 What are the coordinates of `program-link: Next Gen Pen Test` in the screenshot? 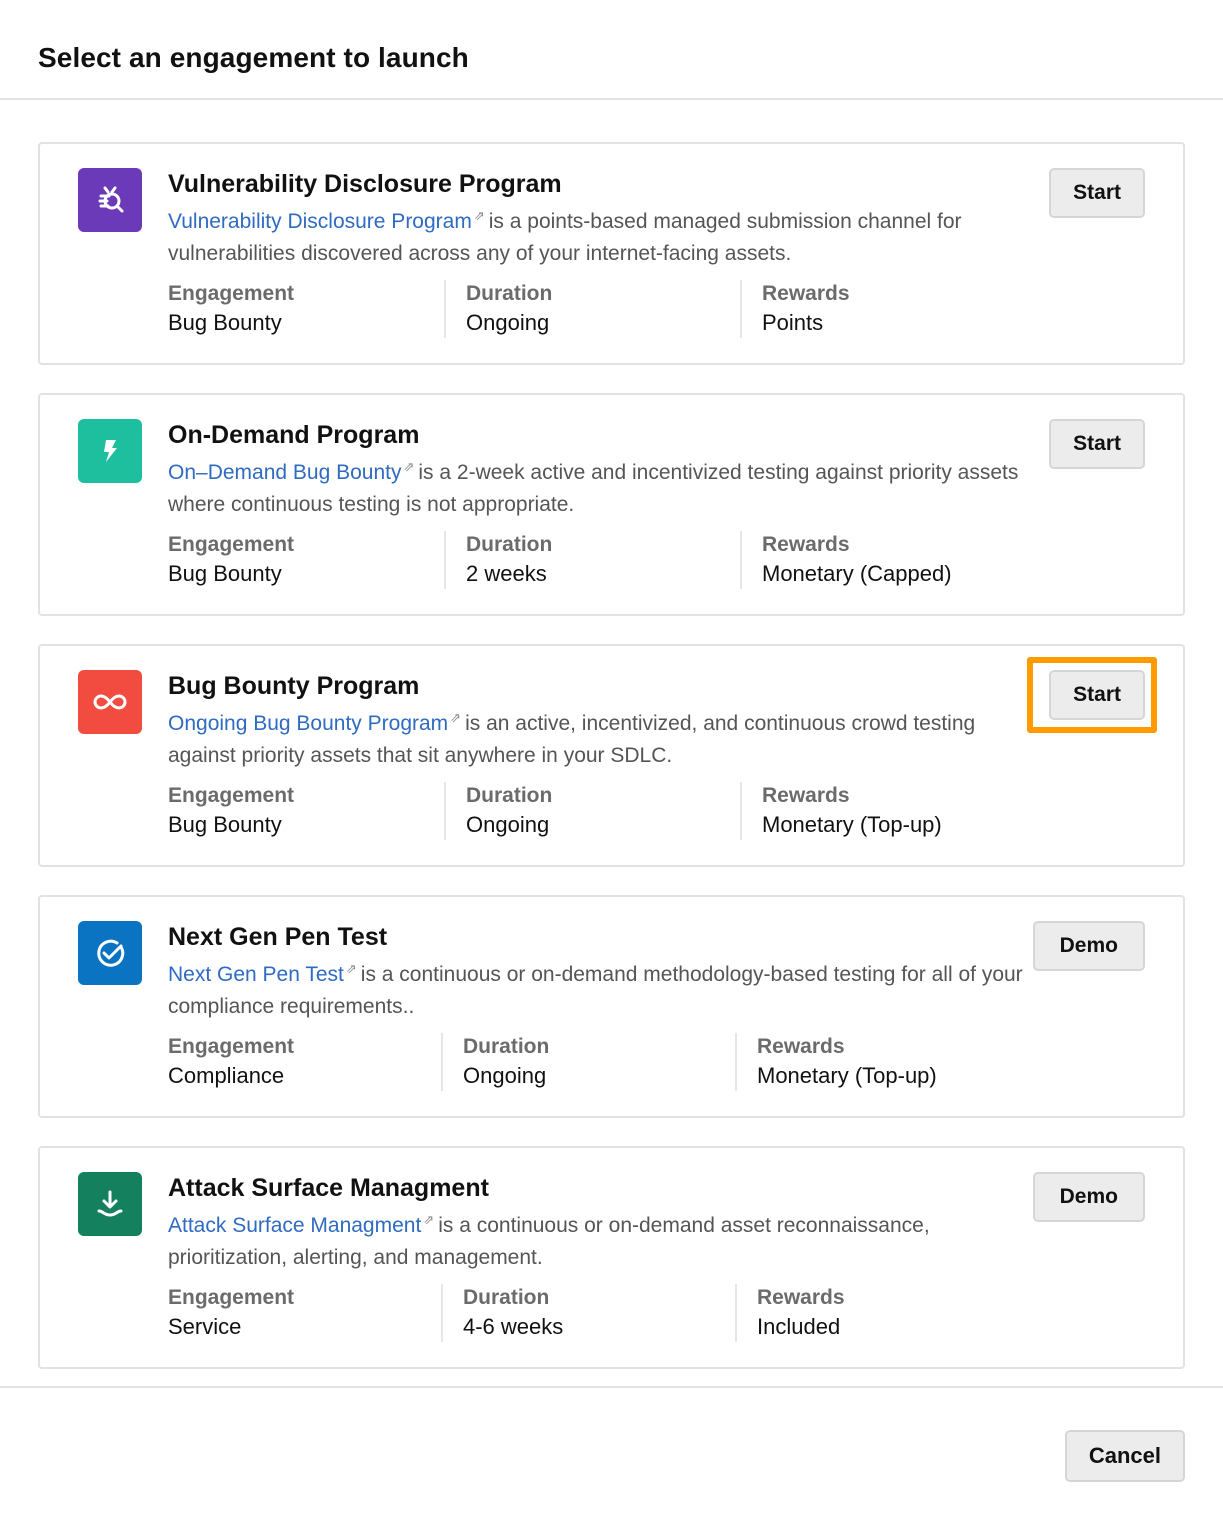 It's located at (256, 974).